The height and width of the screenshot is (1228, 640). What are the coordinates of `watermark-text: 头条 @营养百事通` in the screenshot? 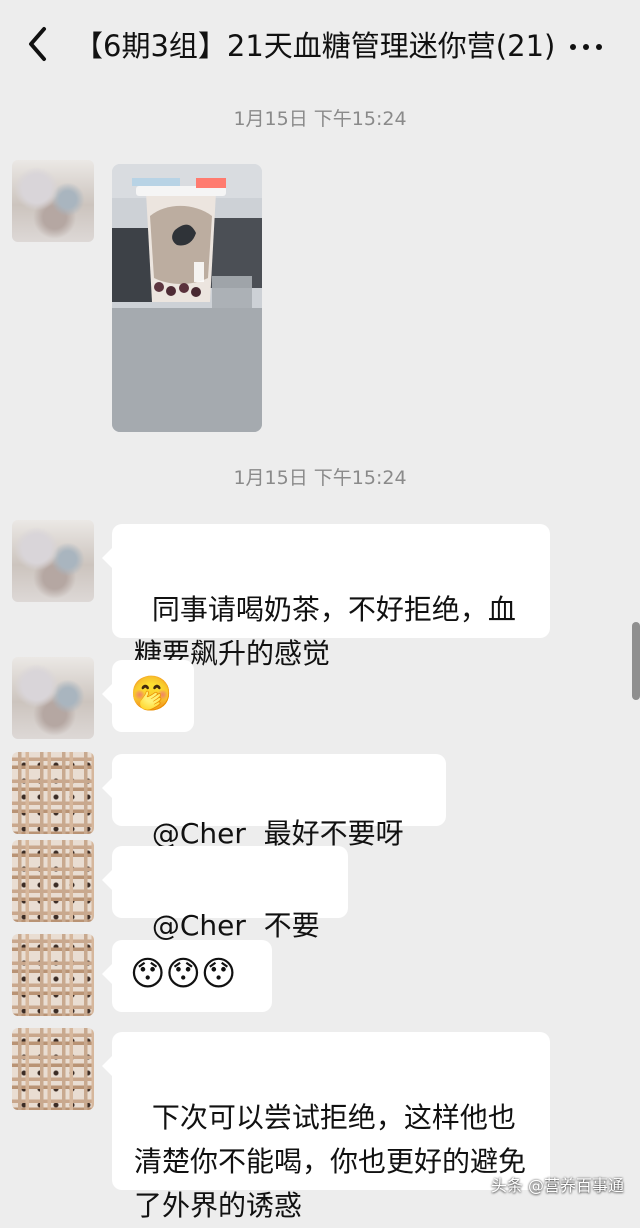 It's located at (557, 1185).